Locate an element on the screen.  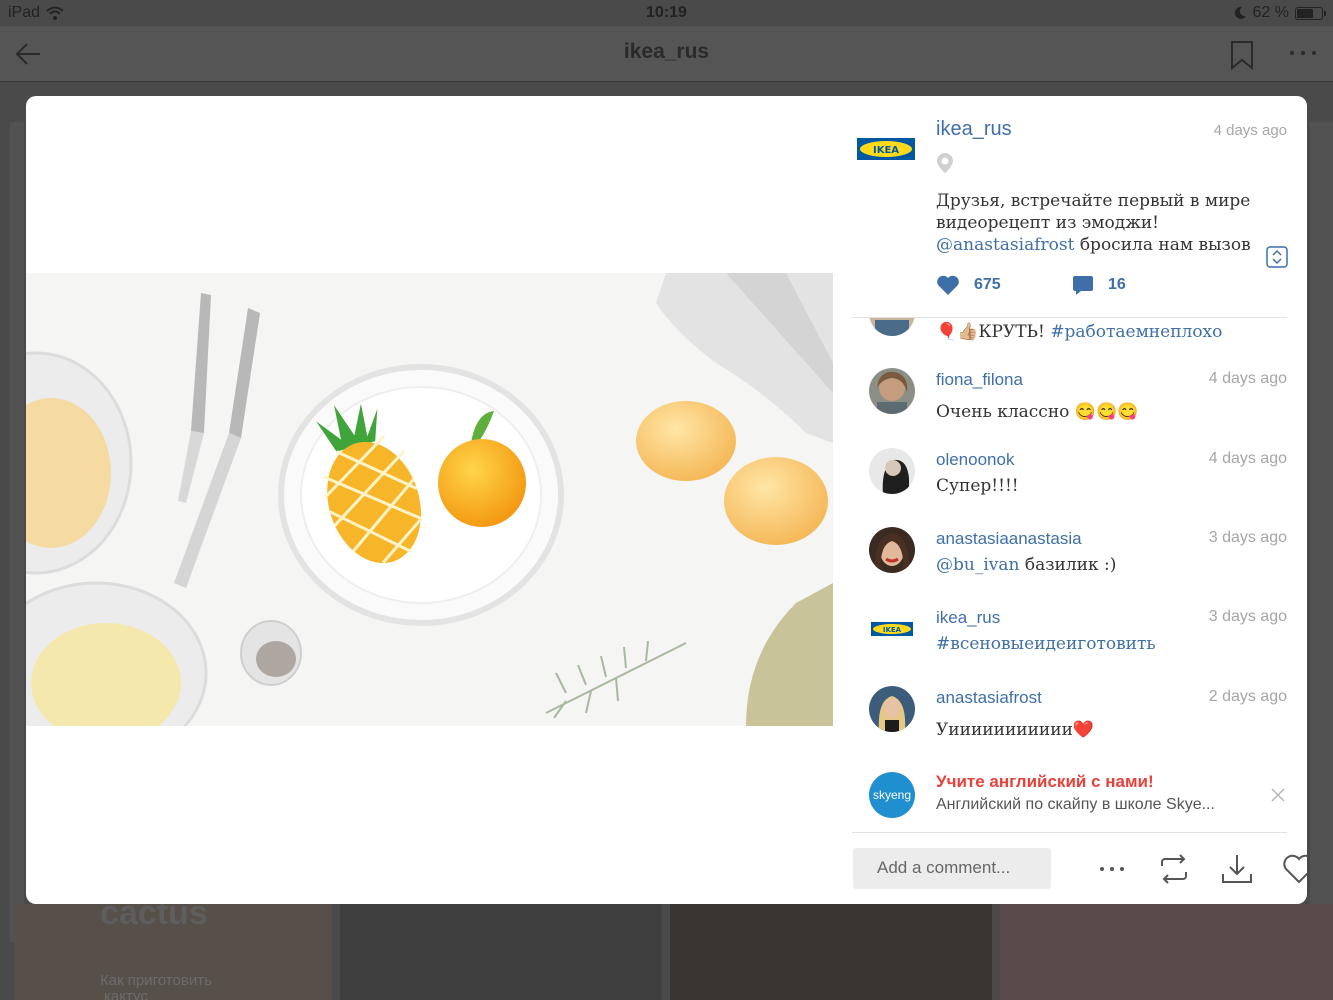
caption-mention: @anastasiafrost is located at coordinates (1005, 245).